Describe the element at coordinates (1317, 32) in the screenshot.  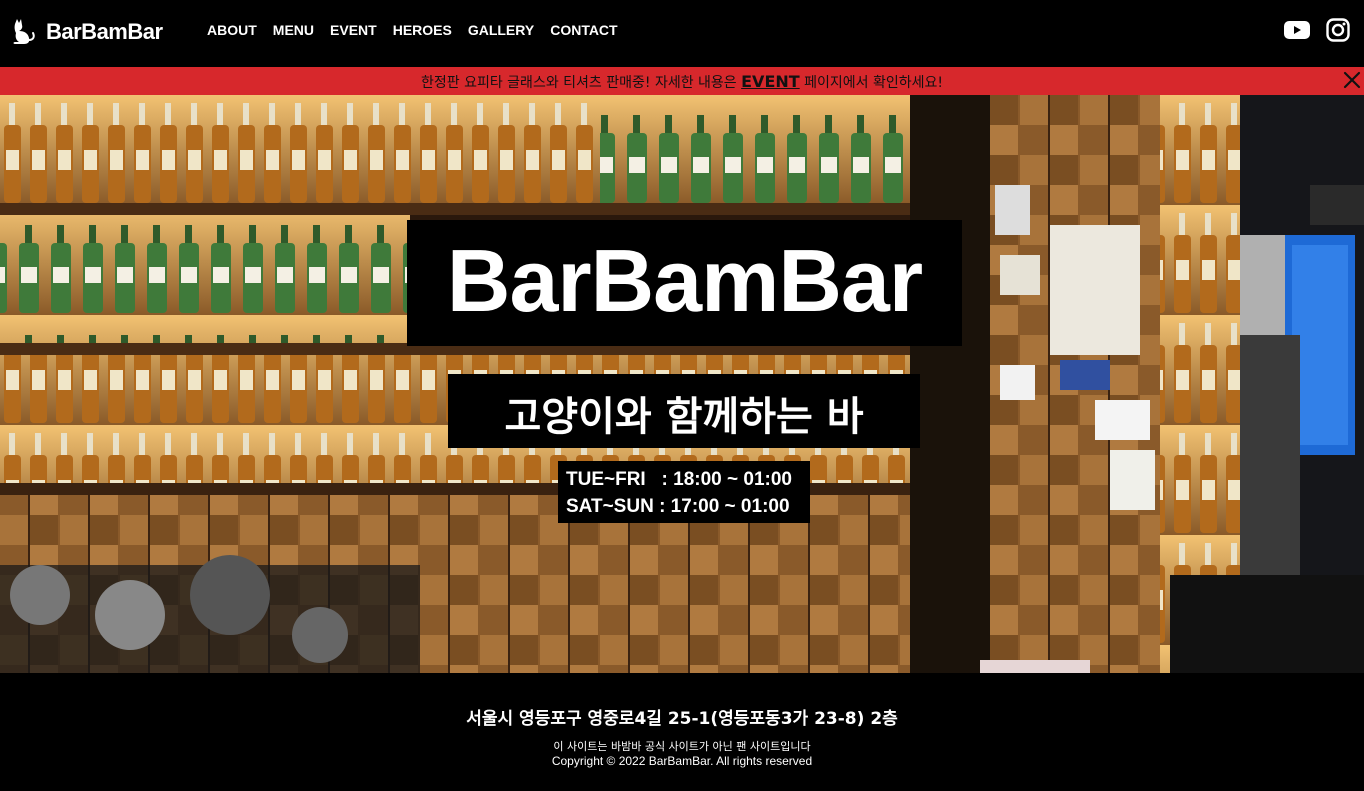
I see `social-links` at that location.